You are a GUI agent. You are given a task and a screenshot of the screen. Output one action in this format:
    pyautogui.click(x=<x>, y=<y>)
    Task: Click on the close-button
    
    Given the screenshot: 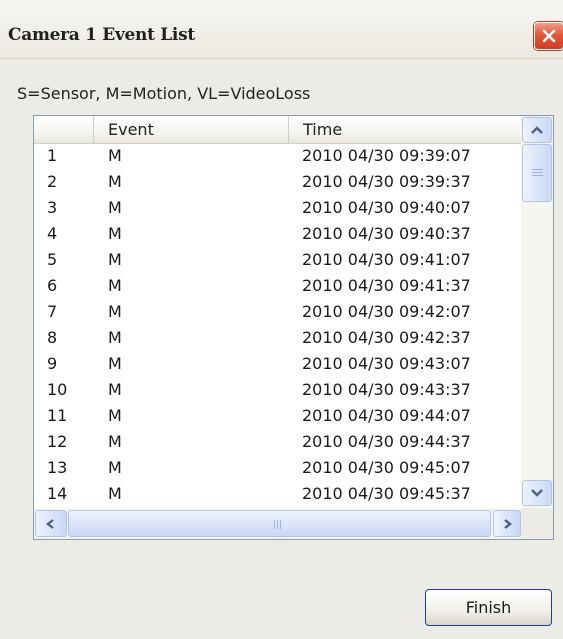 What is the action you would take?
    pyautogui.click(x=548, y=36)
    